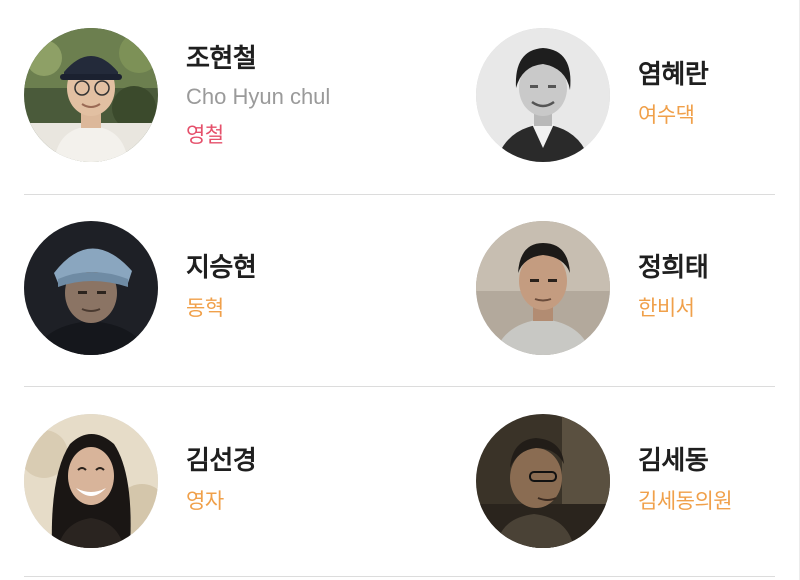 This screenshot has height=580, width=800. Describe the element at coordinates (673, 268) in the screenshot. I see `actor-name: 정희태` at that location.